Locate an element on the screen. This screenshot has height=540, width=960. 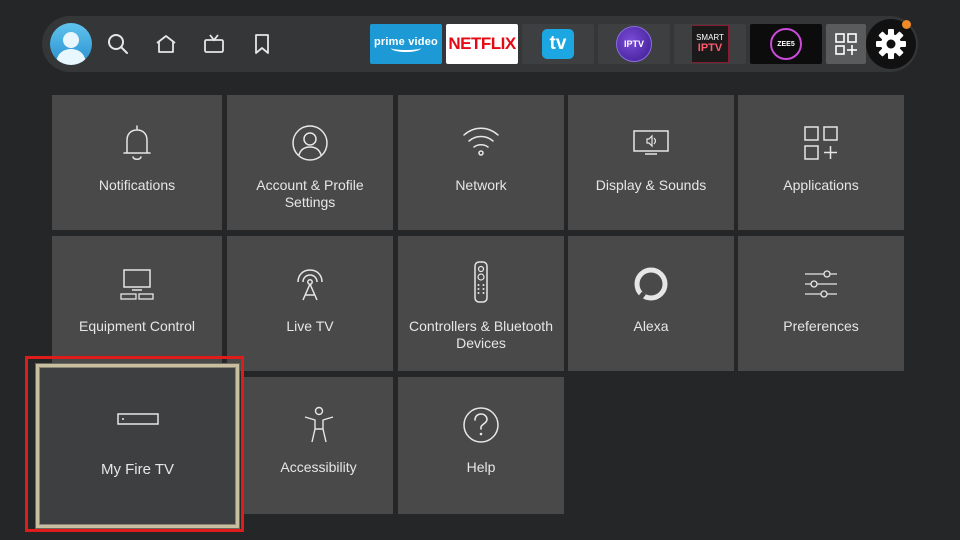
wifi-icon is located at coordinates (481, 141).